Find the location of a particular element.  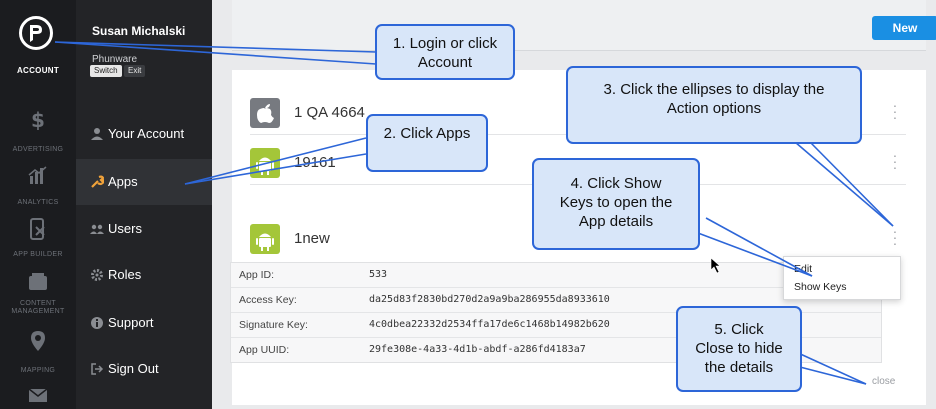

rail-content-management-label: CONTENT MANAGEMENT is located at coordinates (38, 308).